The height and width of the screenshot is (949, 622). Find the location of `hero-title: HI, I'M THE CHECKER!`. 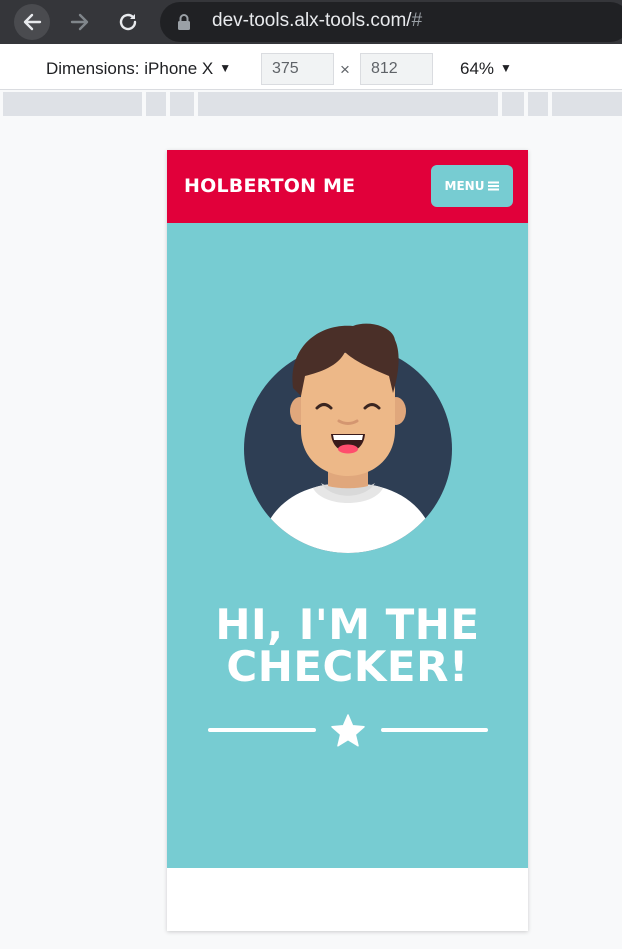

hero-title: HI, I'M THE CHECKER! is located at coordinates (347, 646).